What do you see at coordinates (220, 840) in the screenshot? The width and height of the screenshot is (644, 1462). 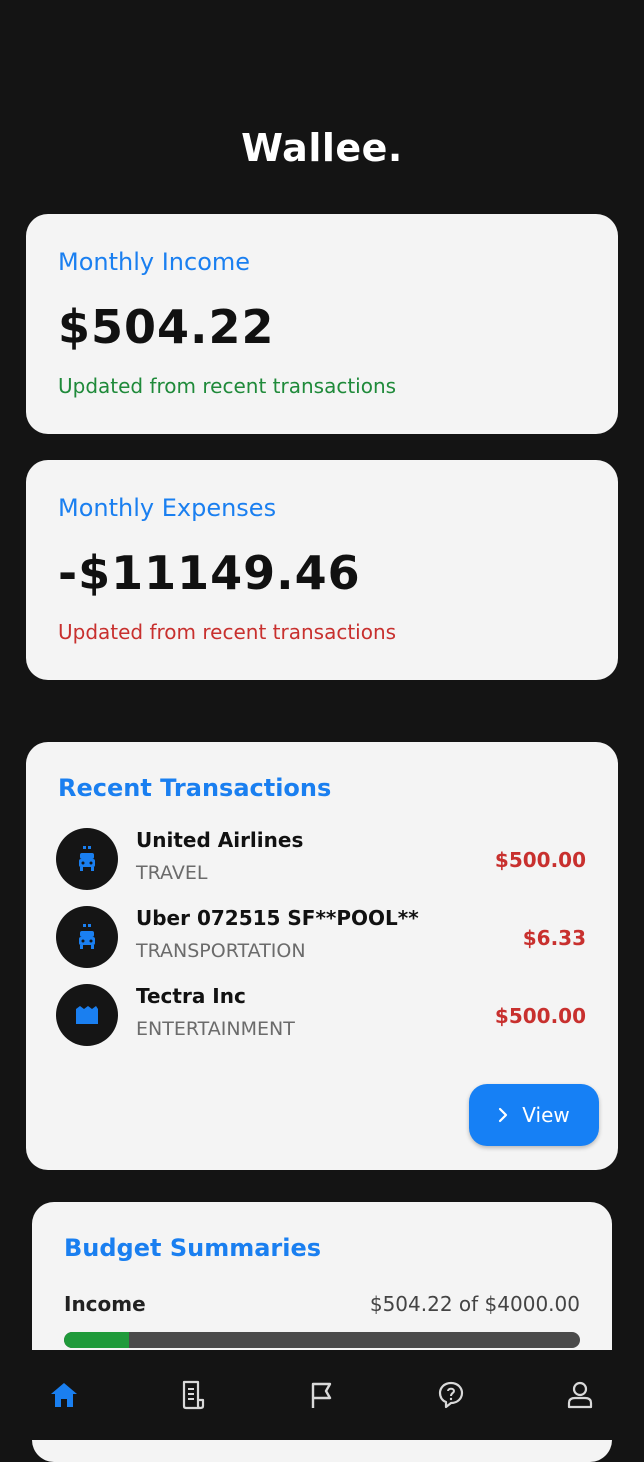 I see `transaction-name: United Airlines` at bounding box center [220, 840].